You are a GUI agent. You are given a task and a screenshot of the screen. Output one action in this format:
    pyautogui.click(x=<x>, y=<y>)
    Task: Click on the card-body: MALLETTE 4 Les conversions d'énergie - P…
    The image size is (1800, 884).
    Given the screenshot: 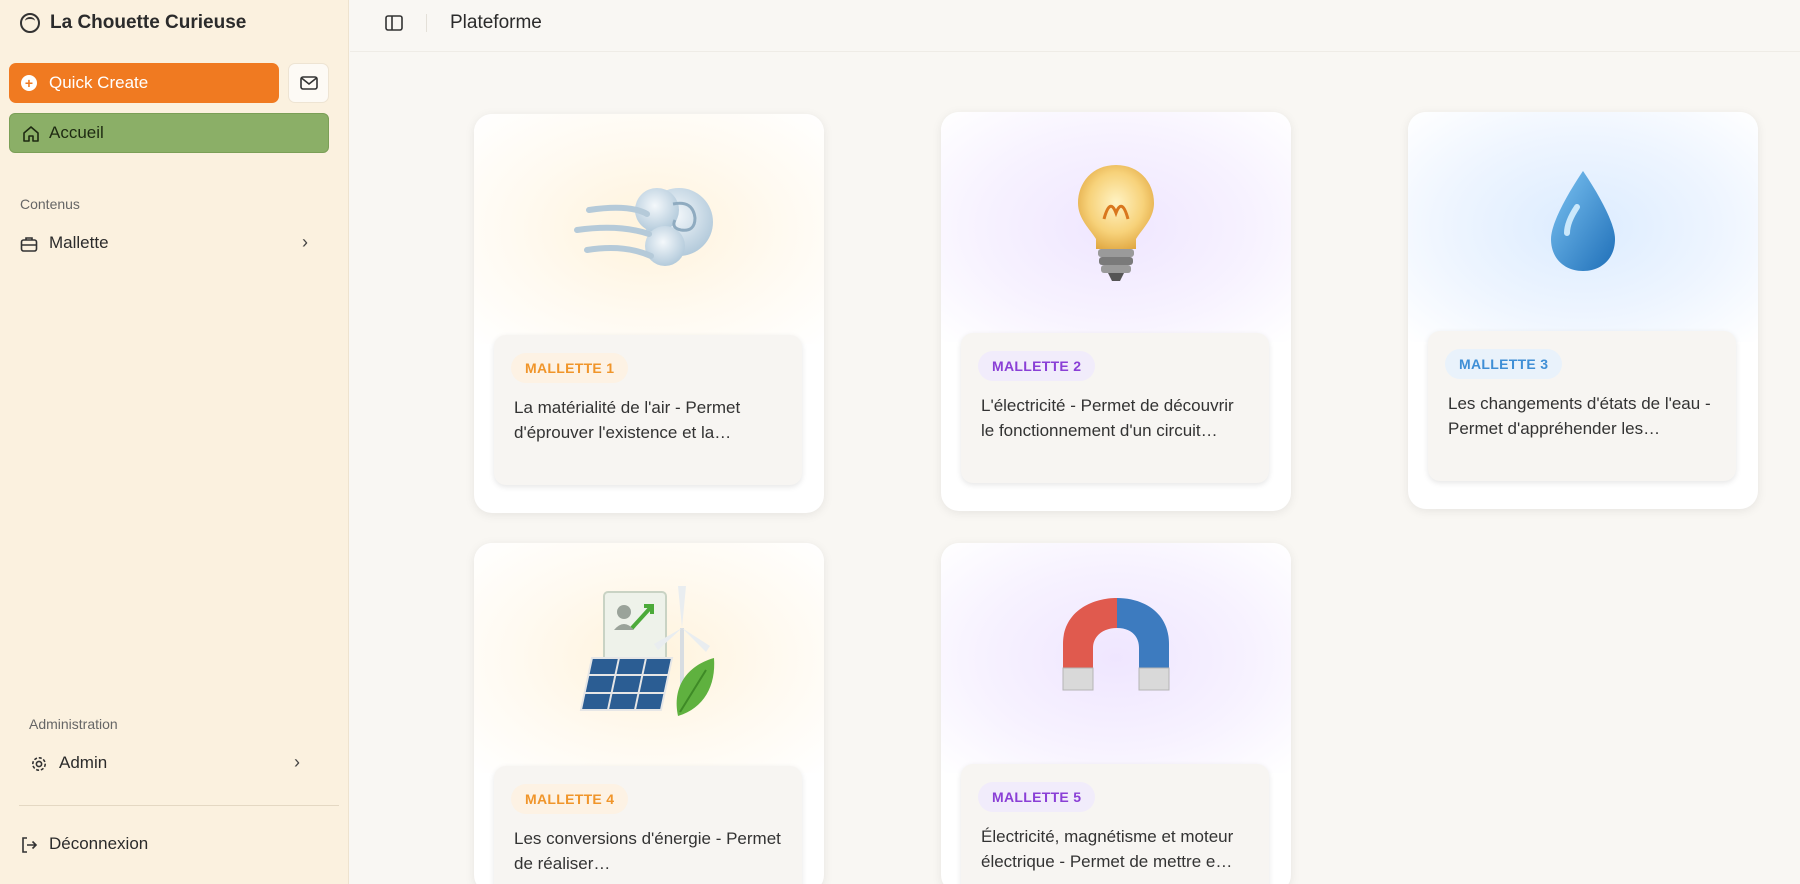 What is the action you would take?
    pyautogui.click(x=648, y=825)
    